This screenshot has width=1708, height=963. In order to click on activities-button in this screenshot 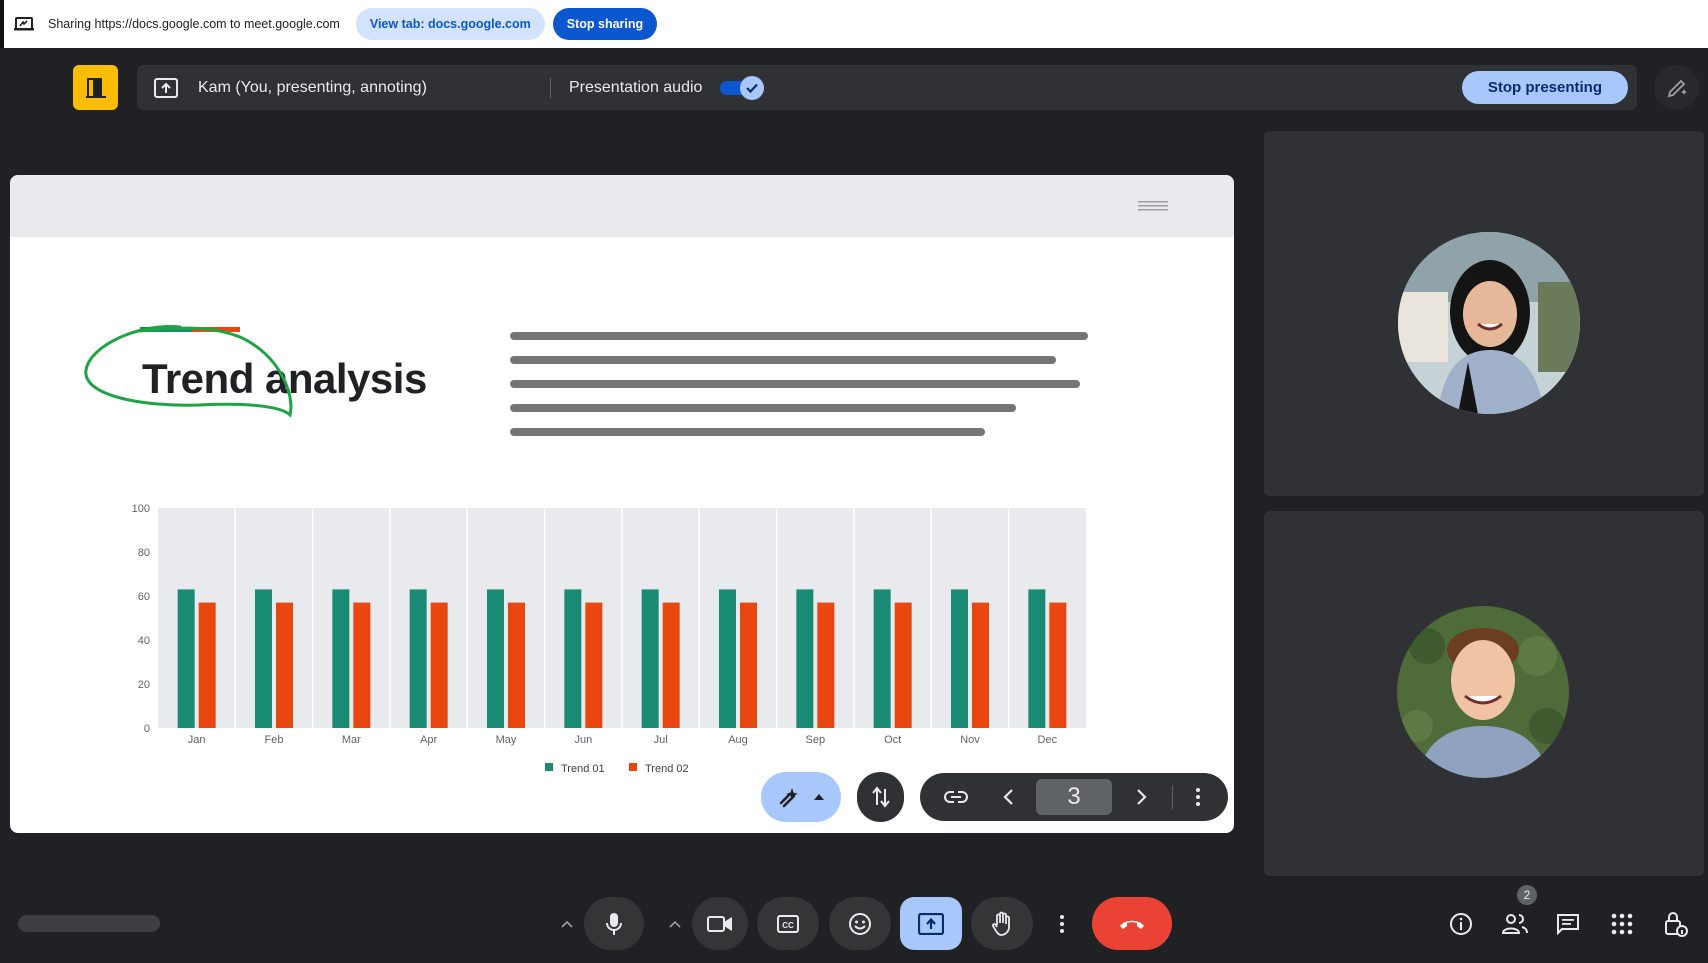, I will do `click(1622, 924)`.